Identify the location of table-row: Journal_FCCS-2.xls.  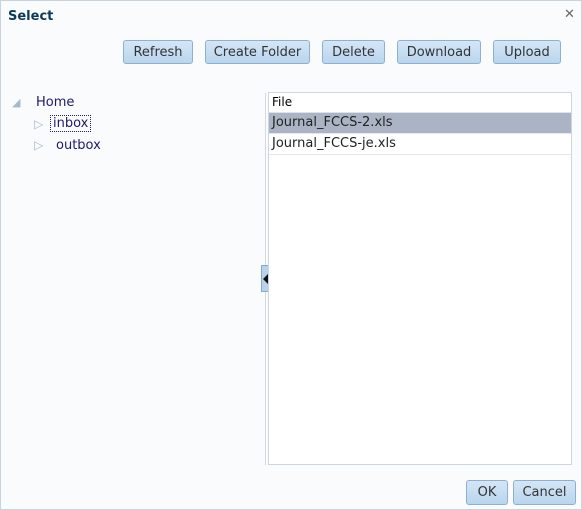
(420, 123).